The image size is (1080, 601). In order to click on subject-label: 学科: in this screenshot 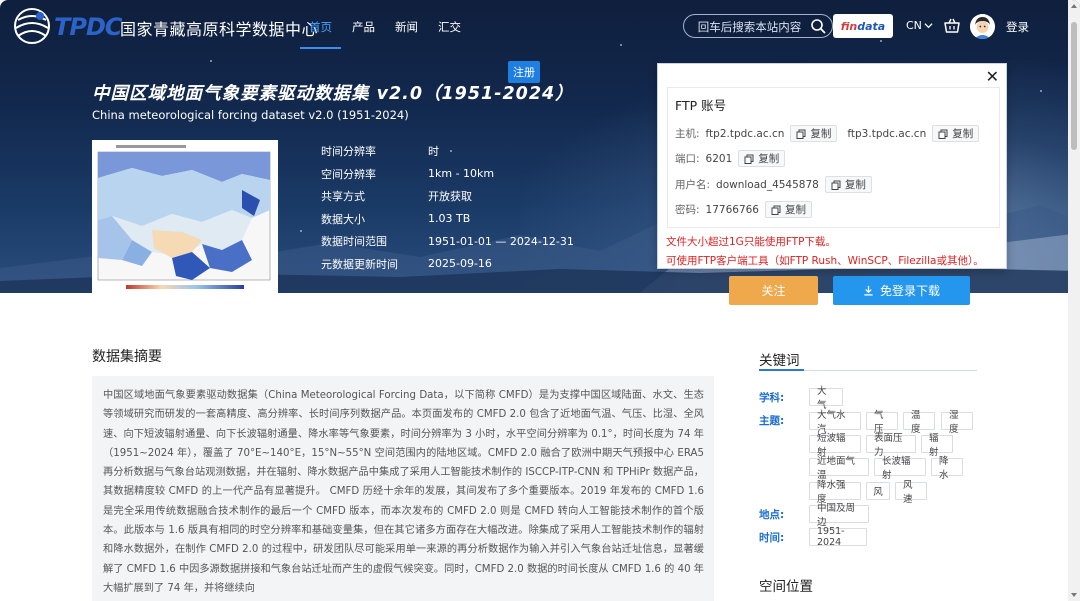, I will do `click(772, 398)`.